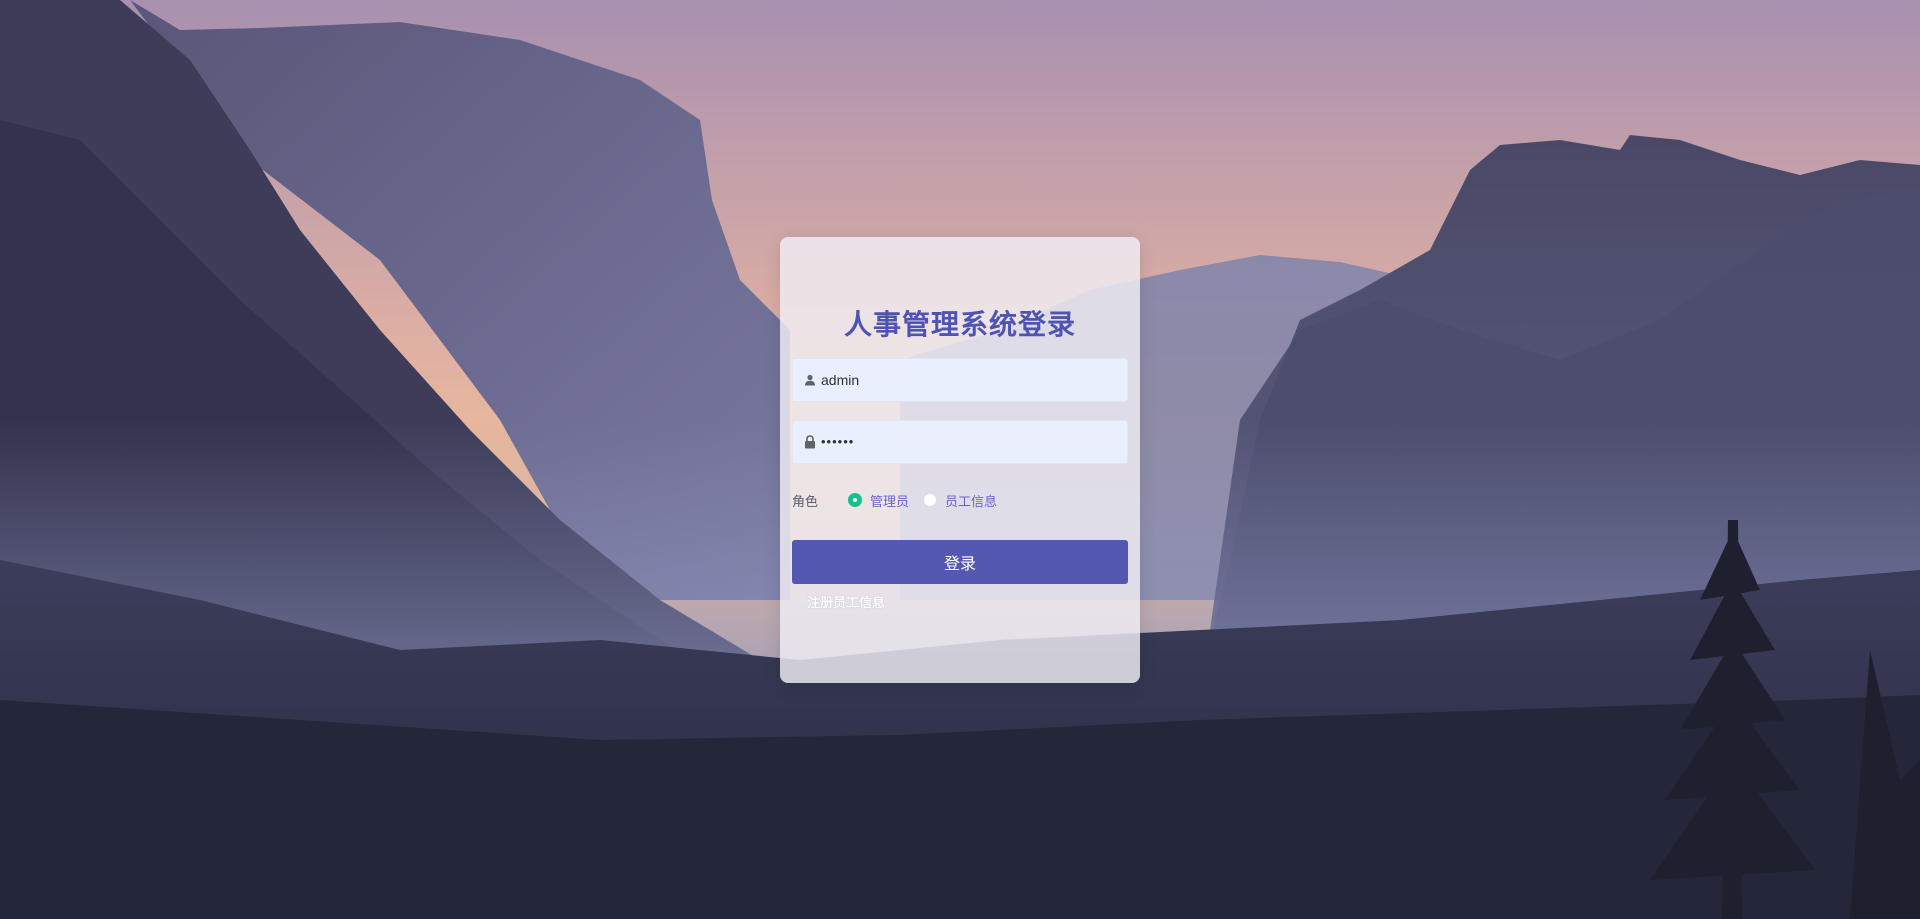 This screenshot has width=1920, height=919. Describe the element at coordinates (890, 502) in the screenshot. I see `role-radio-label: 管理员` at that location.